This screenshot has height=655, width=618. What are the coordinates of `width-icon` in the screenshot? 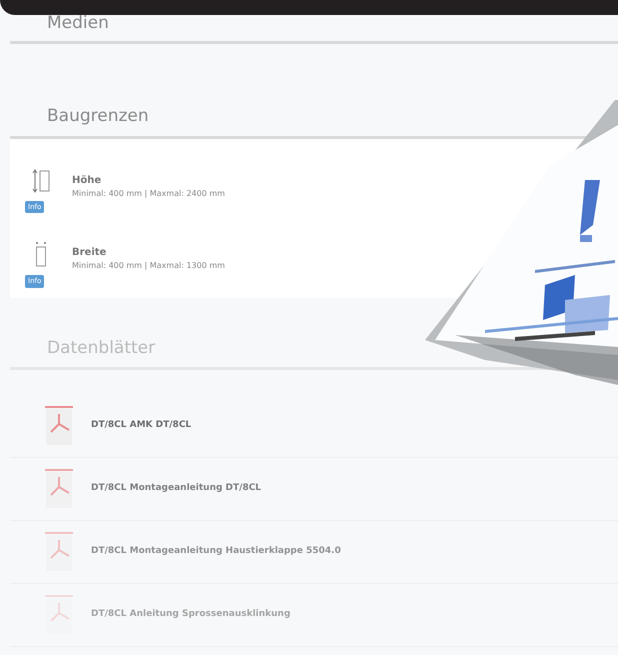 It's located at (41, 254).